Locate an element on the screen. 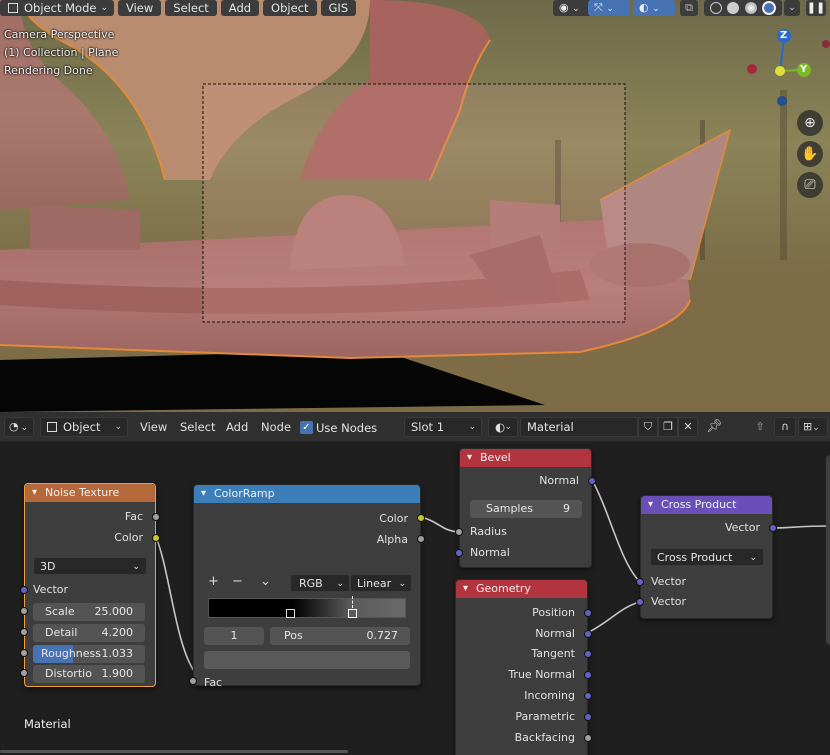  camera-icon: ⎚ is located at coordinates (810, 185).